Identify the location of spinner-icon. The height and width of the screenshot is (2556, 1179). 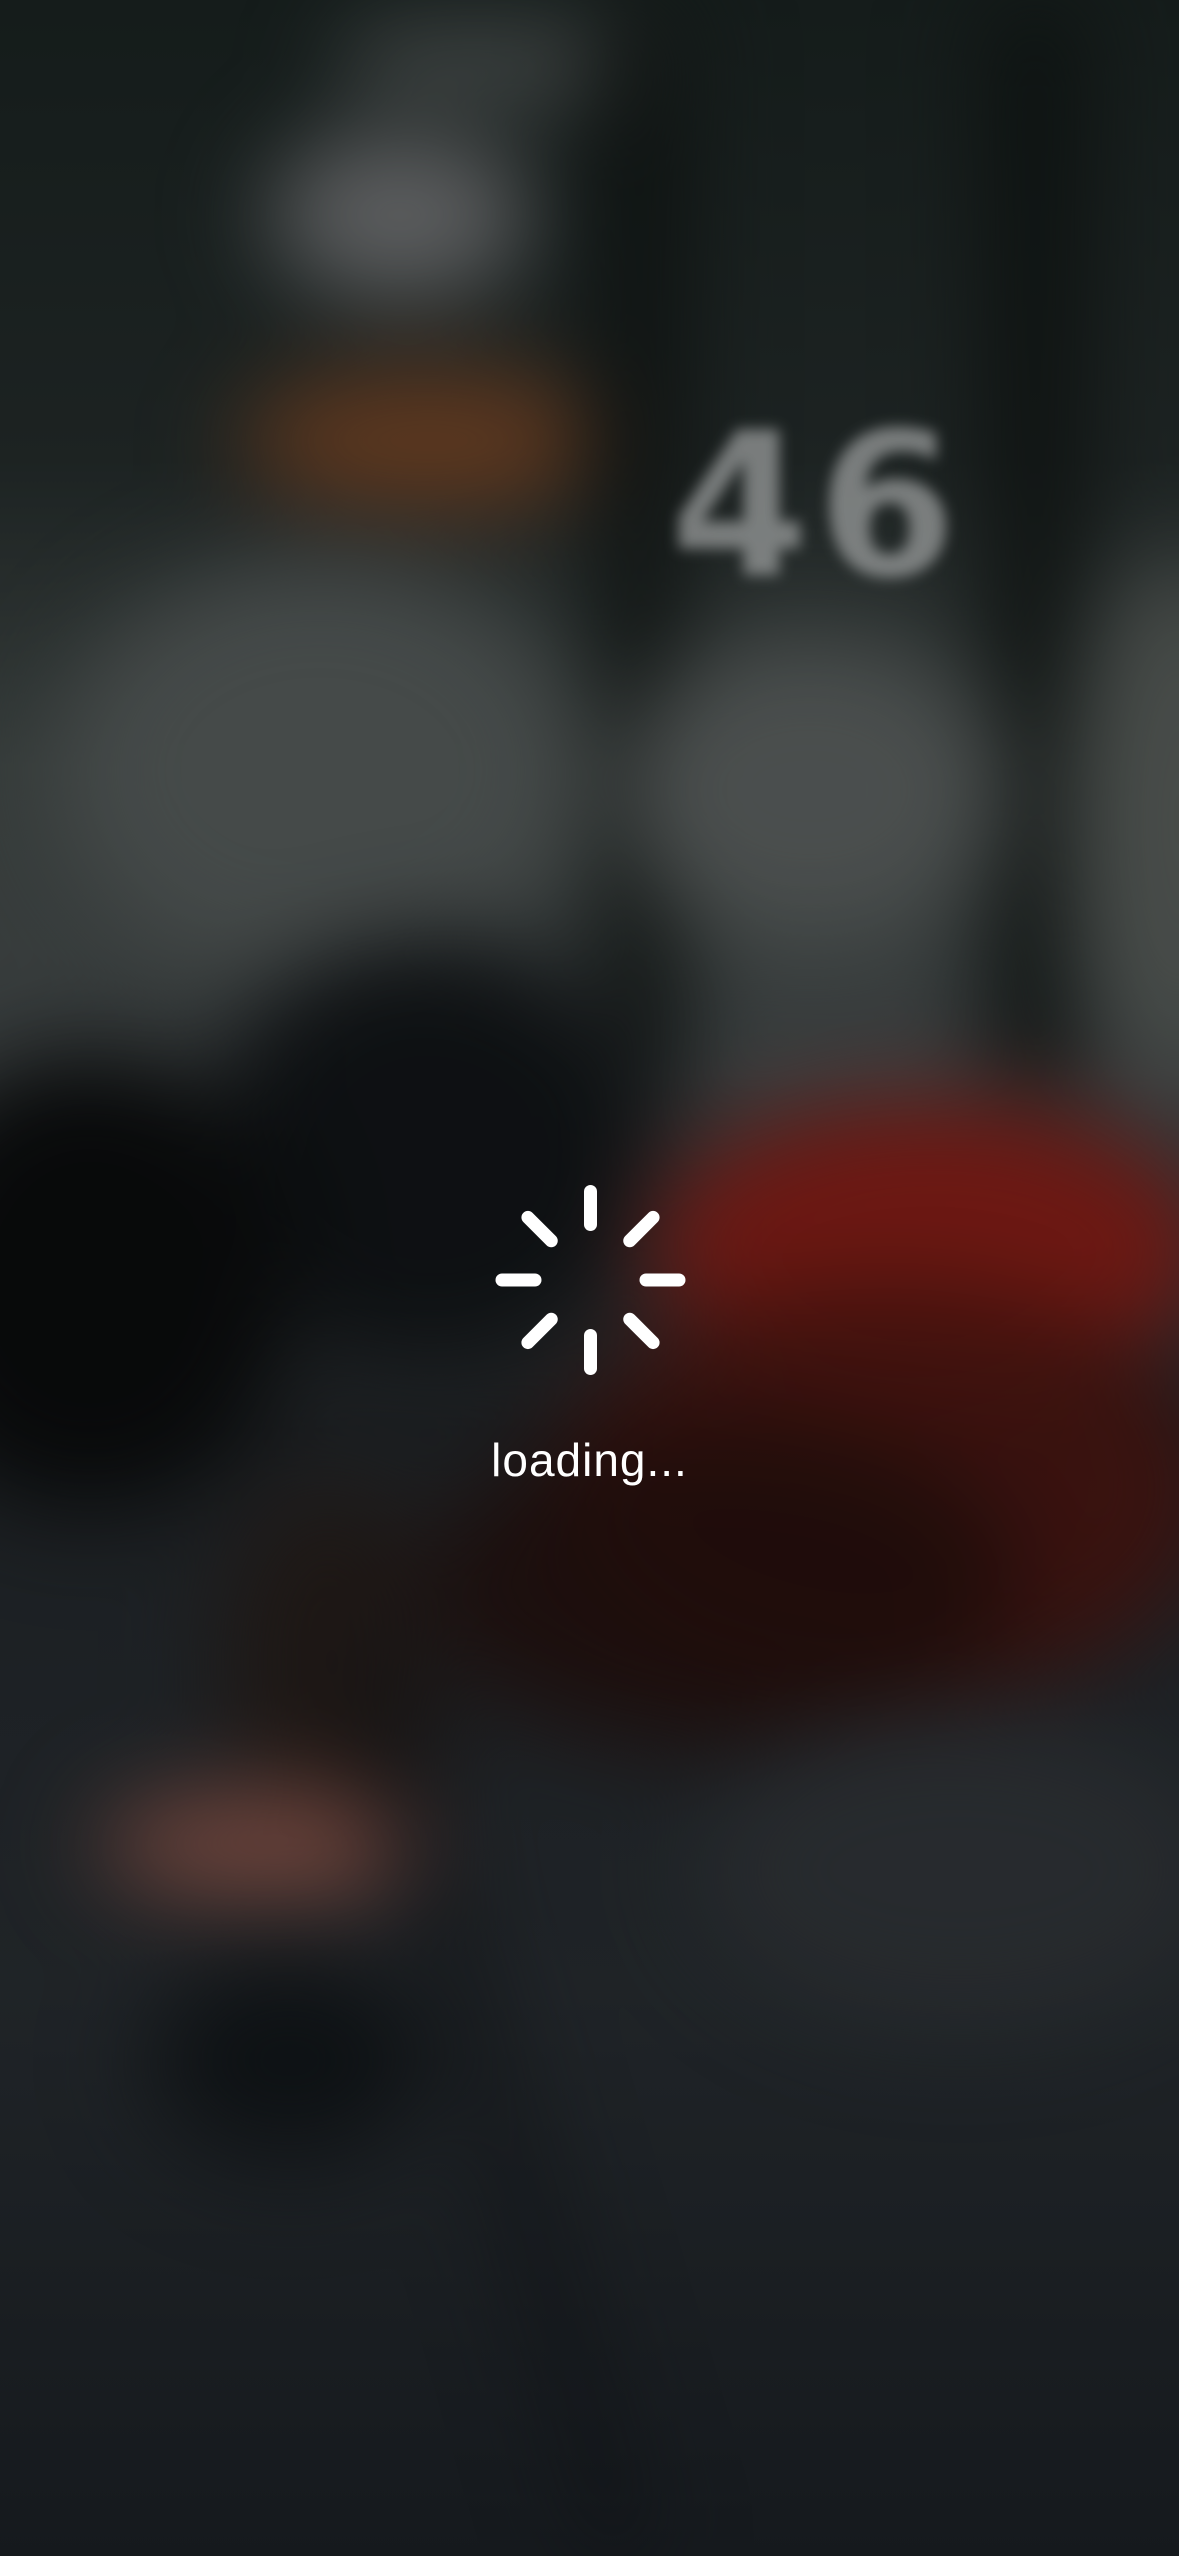
(590, 1280).